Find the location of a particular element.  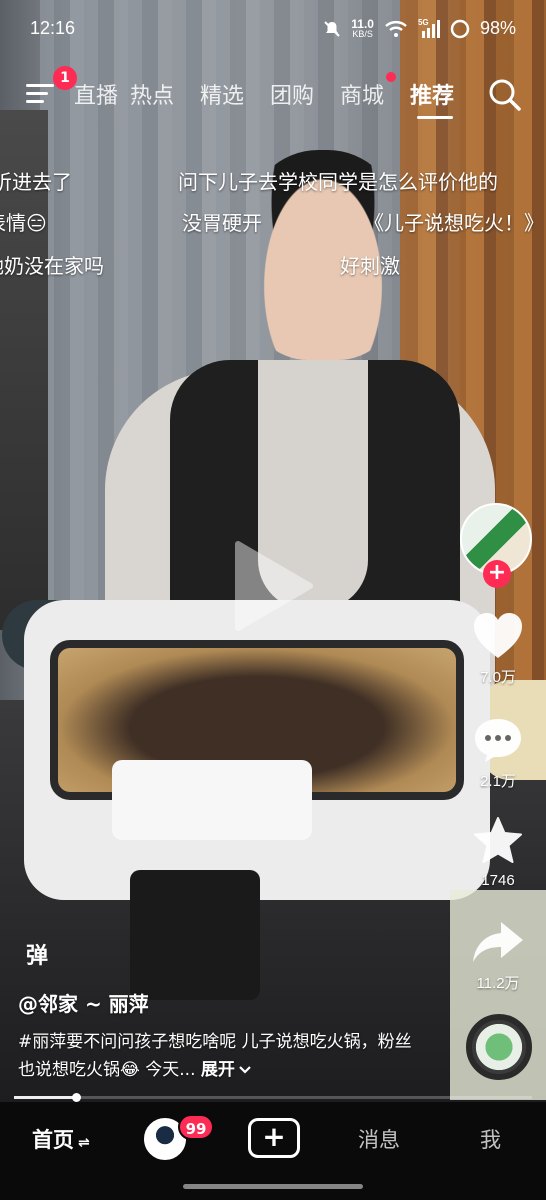

author-name: @邻家 ~ 丽萍 is located at coordinates (83, 1002).